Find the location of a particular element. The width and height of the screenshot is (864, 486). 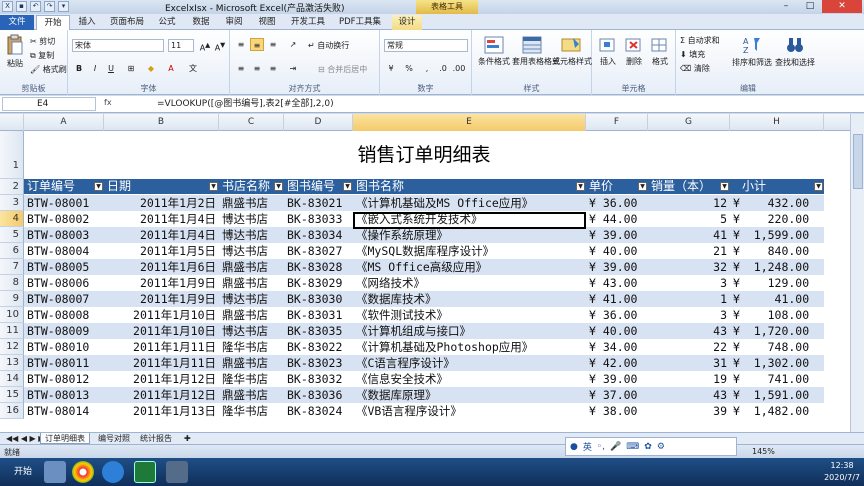

cell-price: ¥ 43.00 is located at coordinates (617, 283).